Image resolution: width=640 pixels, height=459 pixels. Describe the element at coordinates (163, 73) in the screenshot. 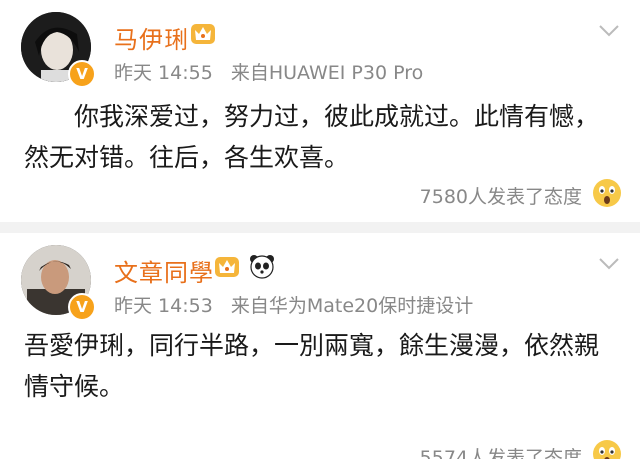

I see `post-time: 昨天 14:55` at that location.